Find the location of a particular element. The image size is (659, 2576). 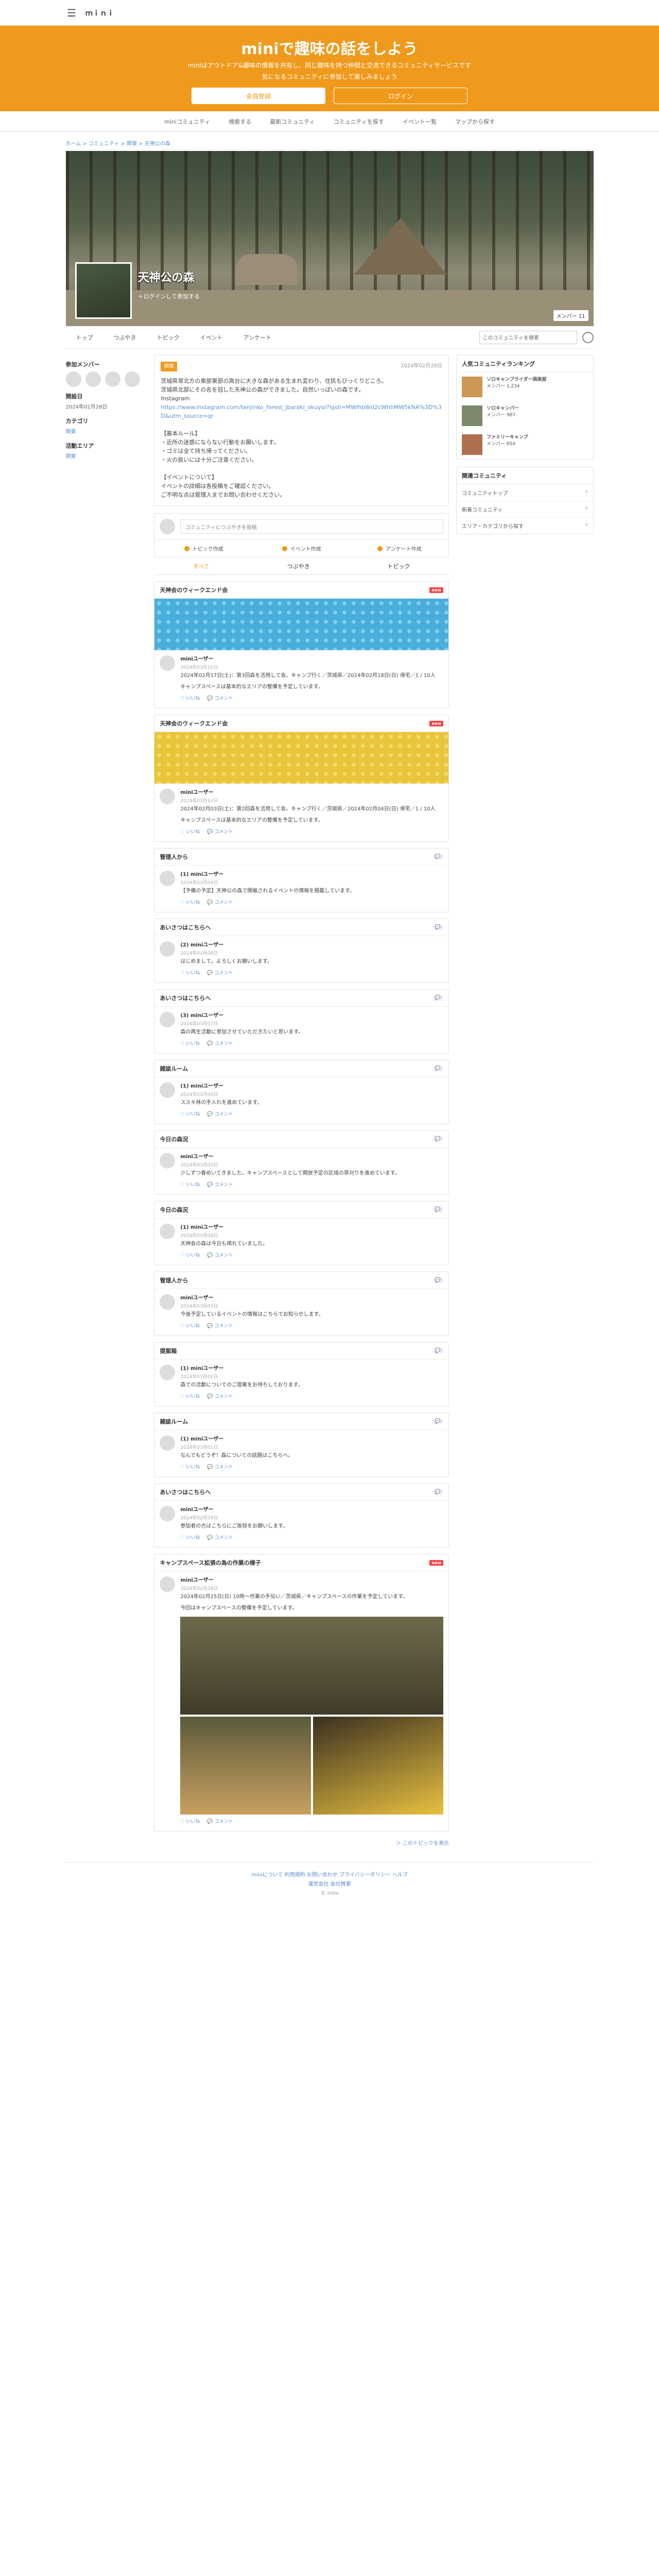

nav-item: 最新コミュニティ is located at coordinates (293, 121).